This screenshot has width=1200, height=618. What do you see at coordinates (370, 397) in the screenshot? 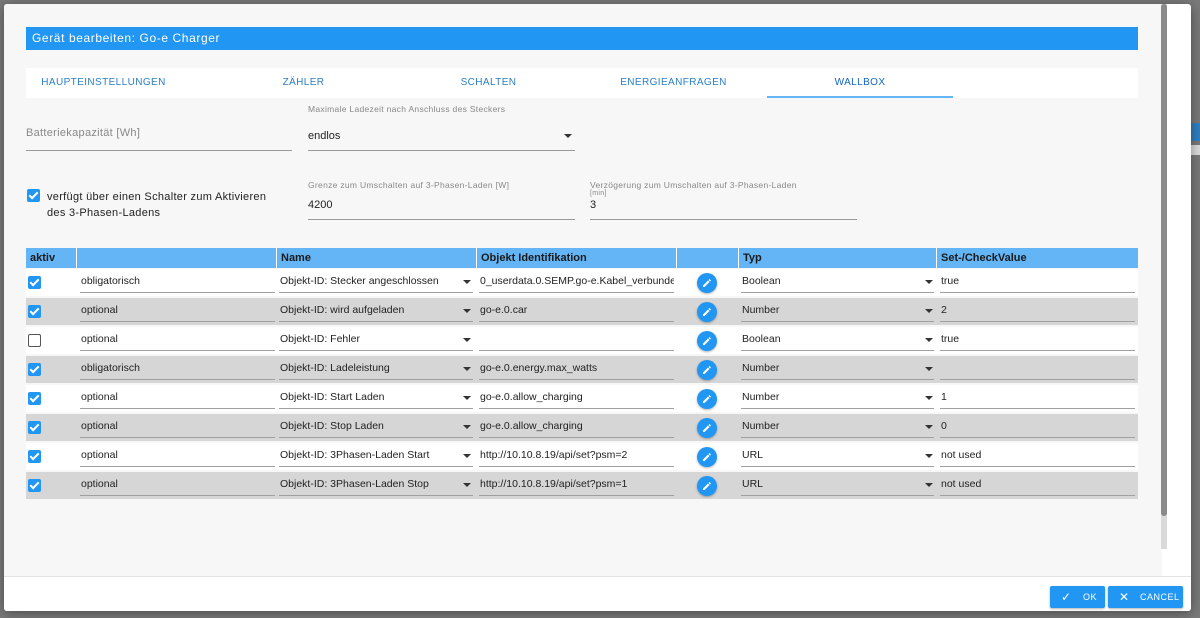
I see `row-name-select: Objekt-ID: Start Laden` at bounding box center [370, 397].